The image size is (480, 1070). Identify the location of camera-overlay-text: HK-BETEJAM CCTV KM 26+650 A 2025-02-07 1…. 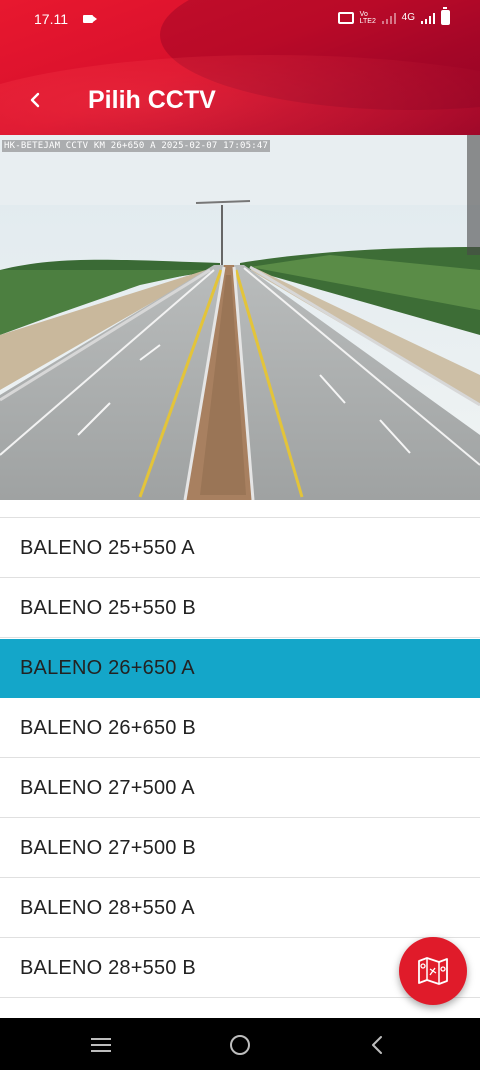
(136, 146).